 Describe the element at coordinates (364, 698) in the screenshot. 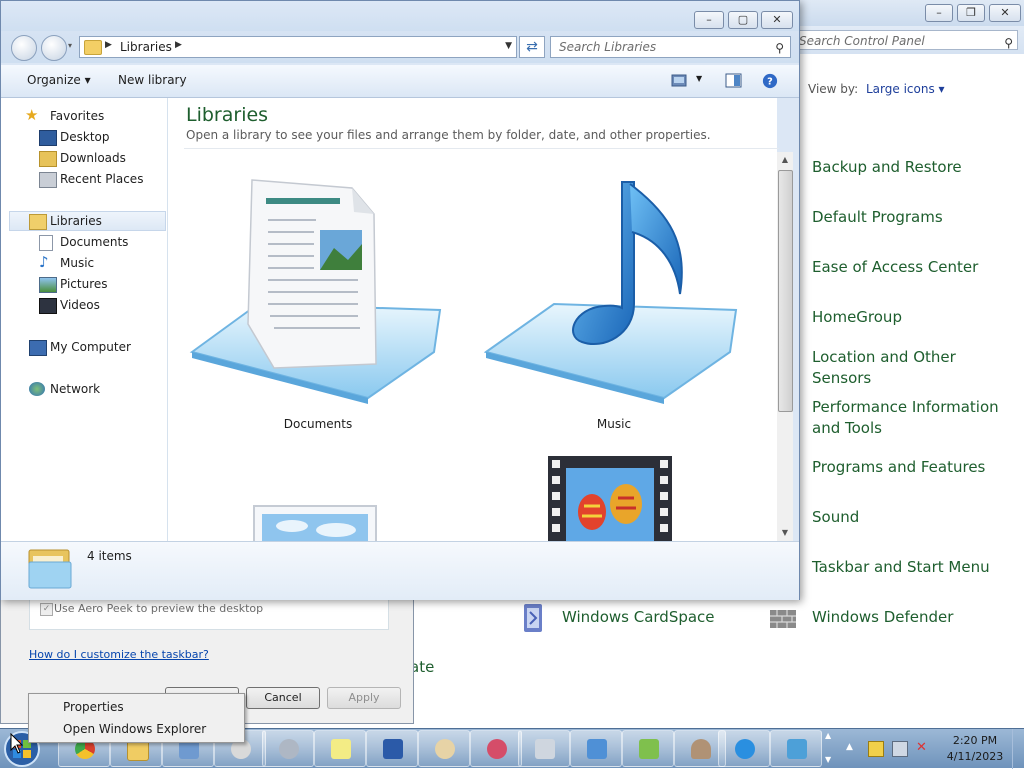

I see `apply-button: Apply` at that location.